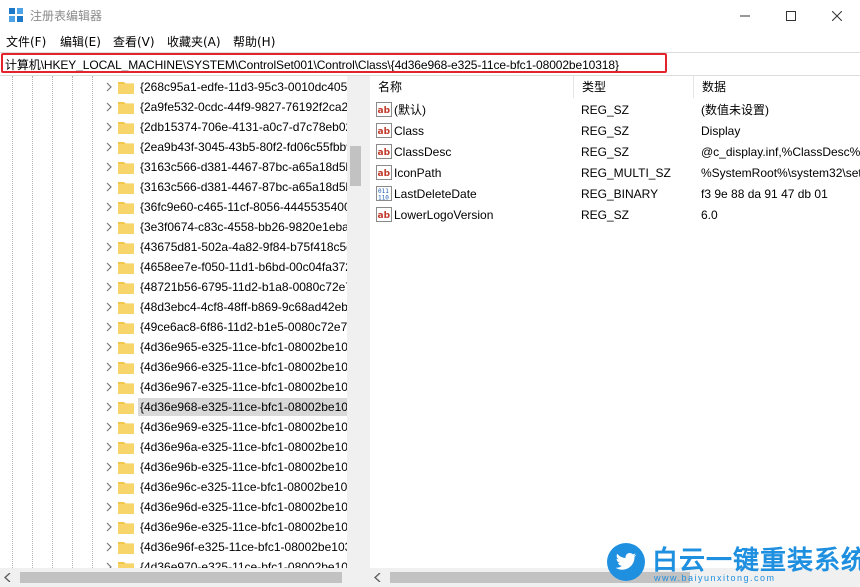  What do you see at coordinates (228, 527) in the screenshot?
I see `tree-item: {4d36e96e-e325-11ce-bfc1-08002be10318}` at bounding box center [228, 527].